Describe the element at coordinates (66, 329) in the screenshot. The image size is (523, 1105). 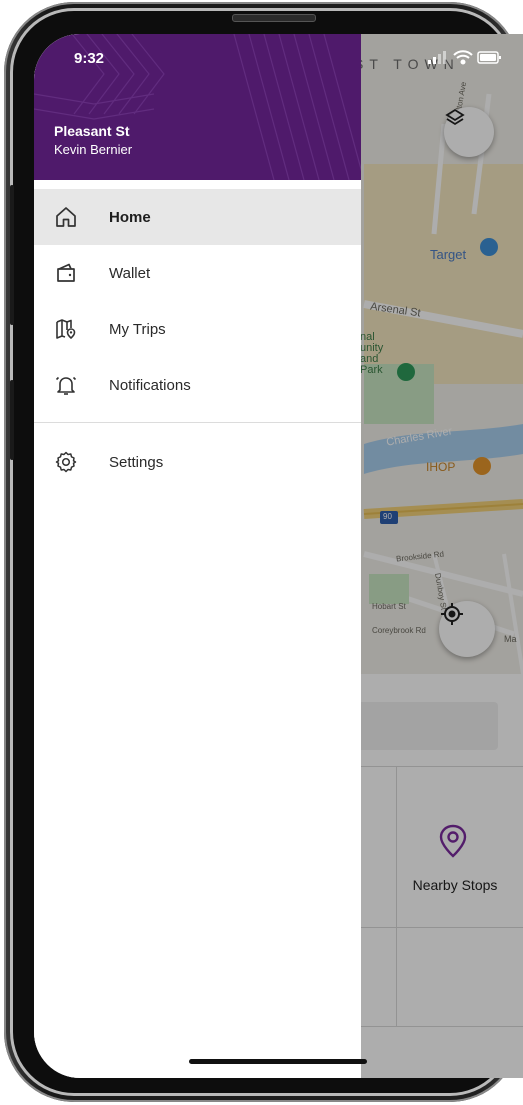
I see `map-pin-icon` at that location.